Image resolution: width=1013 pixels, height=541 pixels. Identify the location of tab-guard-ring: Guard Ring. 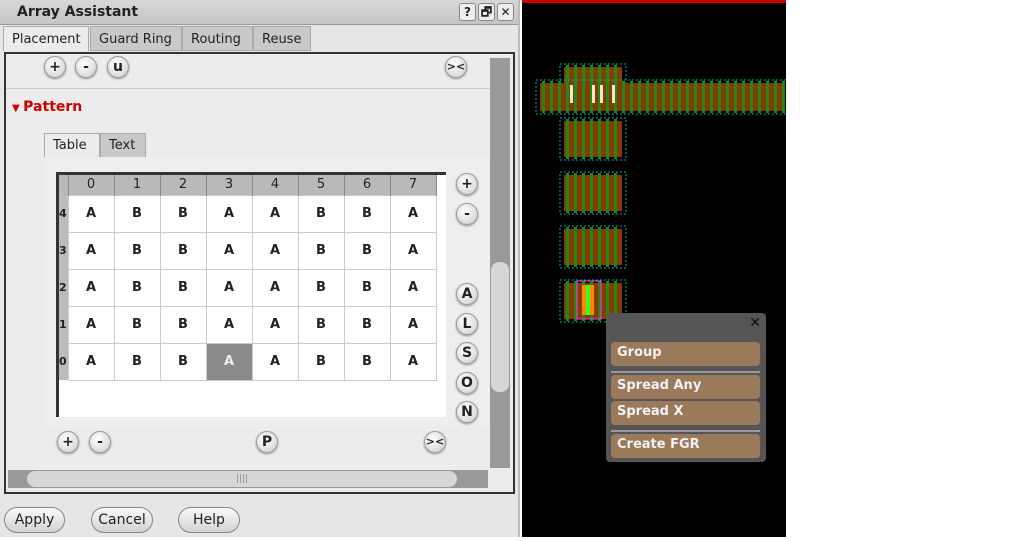
(136, 38).